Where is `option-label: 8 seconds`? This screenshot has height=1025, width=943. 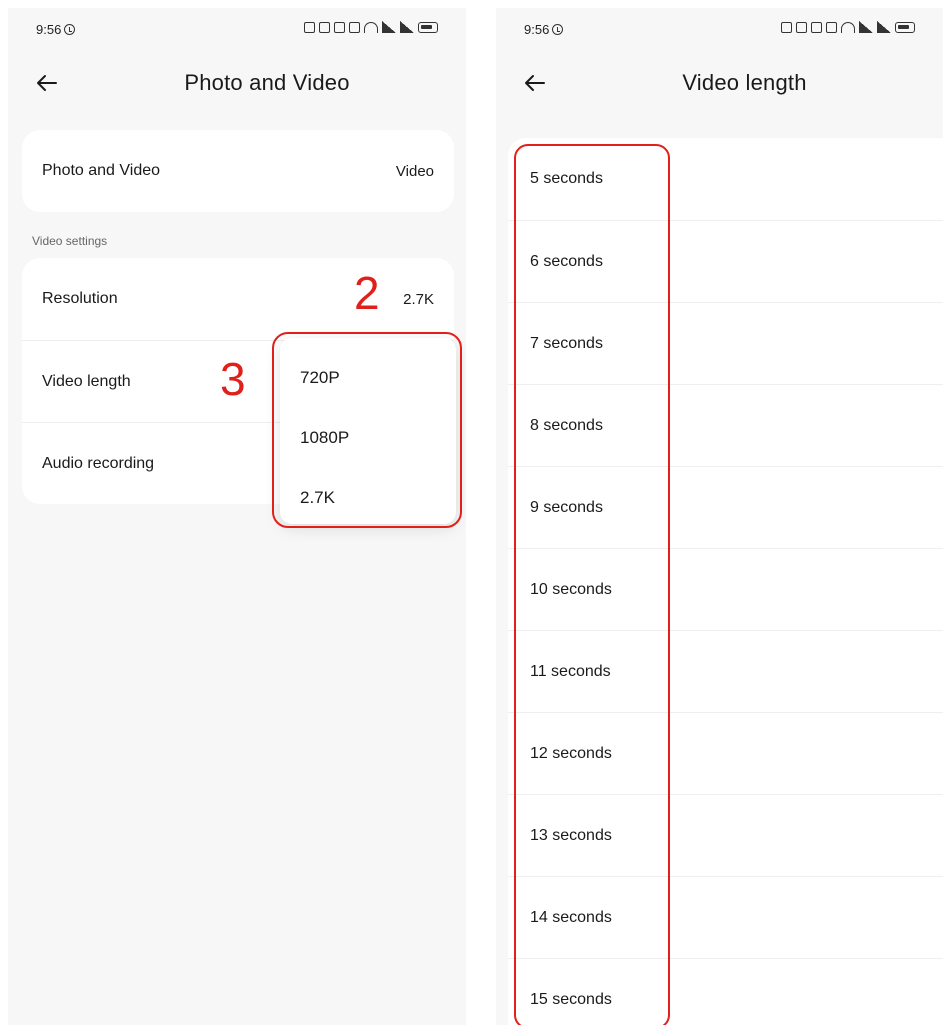
option-label: 8 seconds is located at coordinates (566, 425).